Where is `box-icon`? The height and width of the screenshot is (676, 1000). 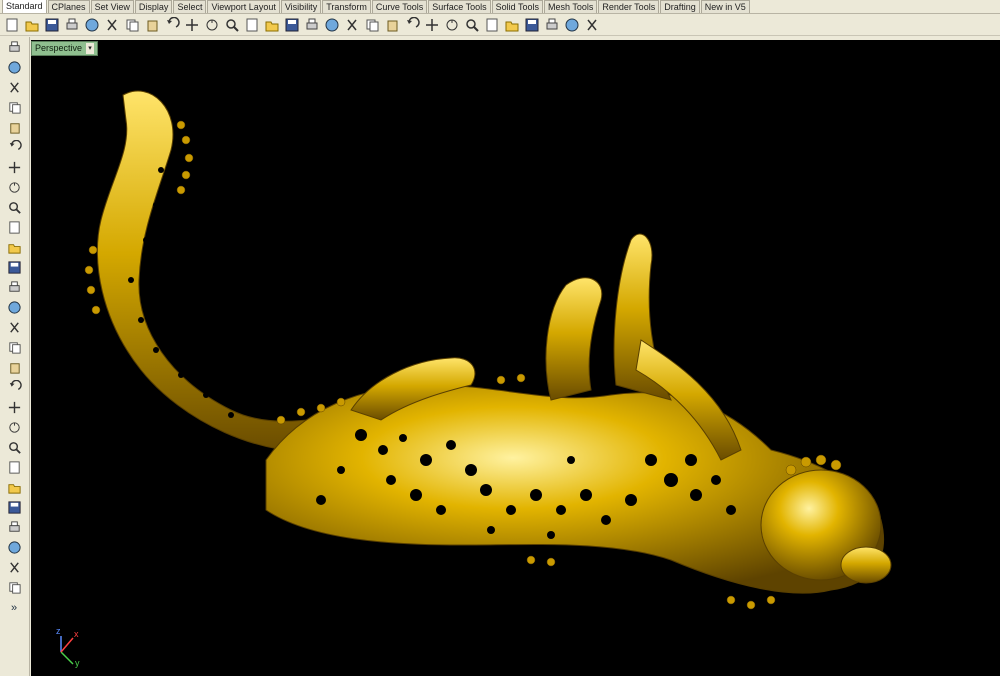 box-icon is located at coordinates (14, 287).